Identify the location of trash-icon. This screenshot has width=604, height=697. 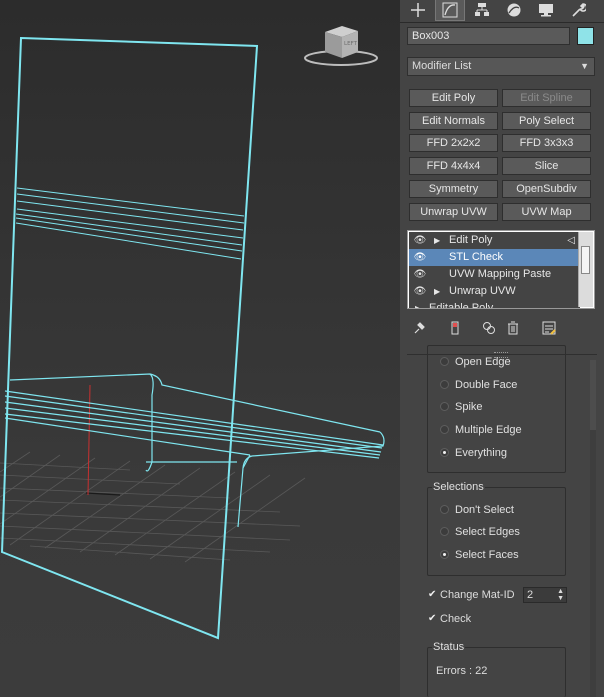
(513, 328).